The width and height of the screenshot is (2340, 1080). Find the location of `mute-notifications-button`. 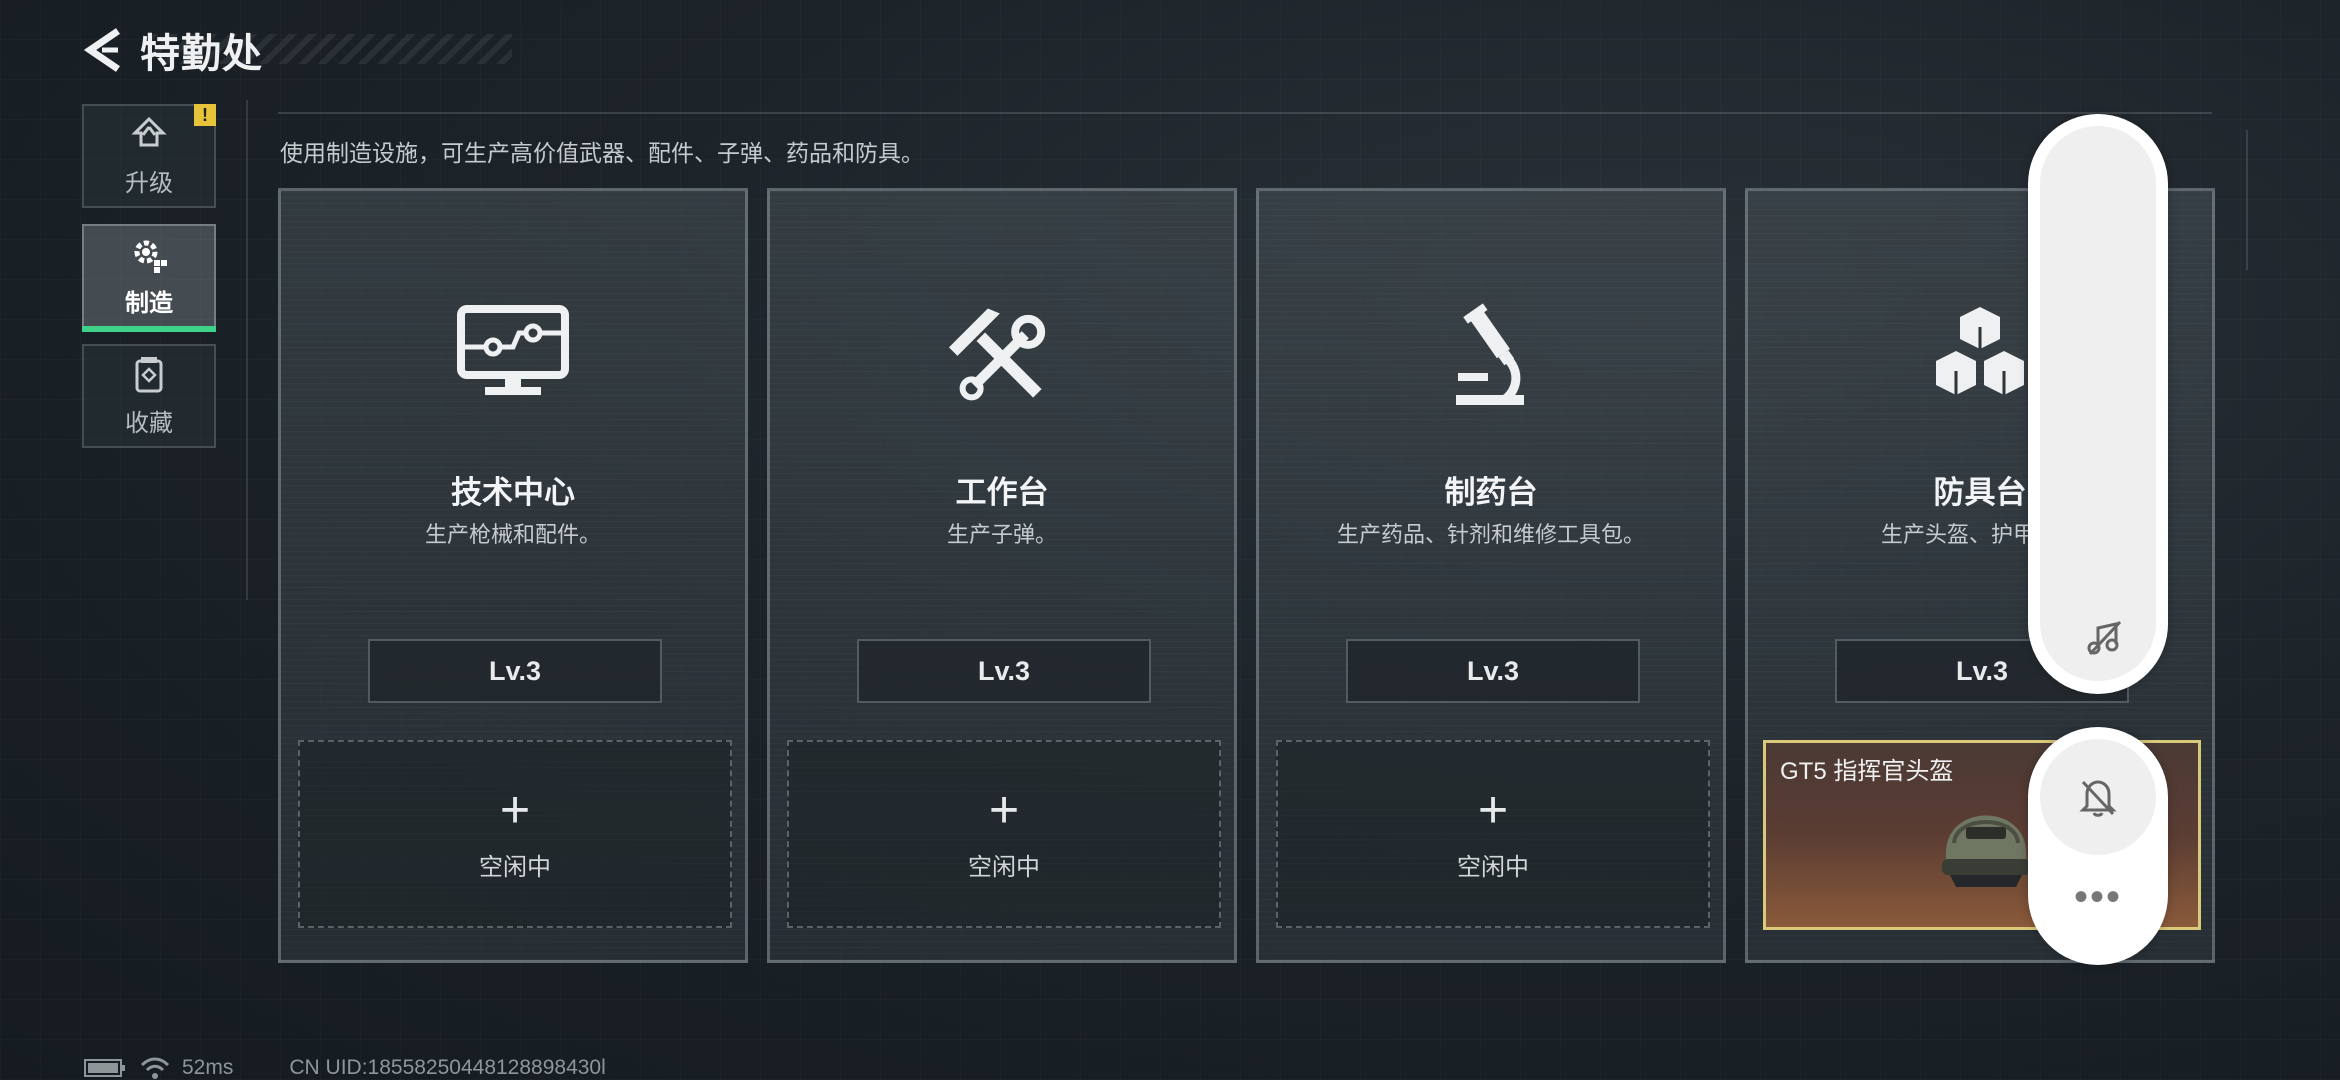

mute-notifications-button is located at coordinates (2098, 797).